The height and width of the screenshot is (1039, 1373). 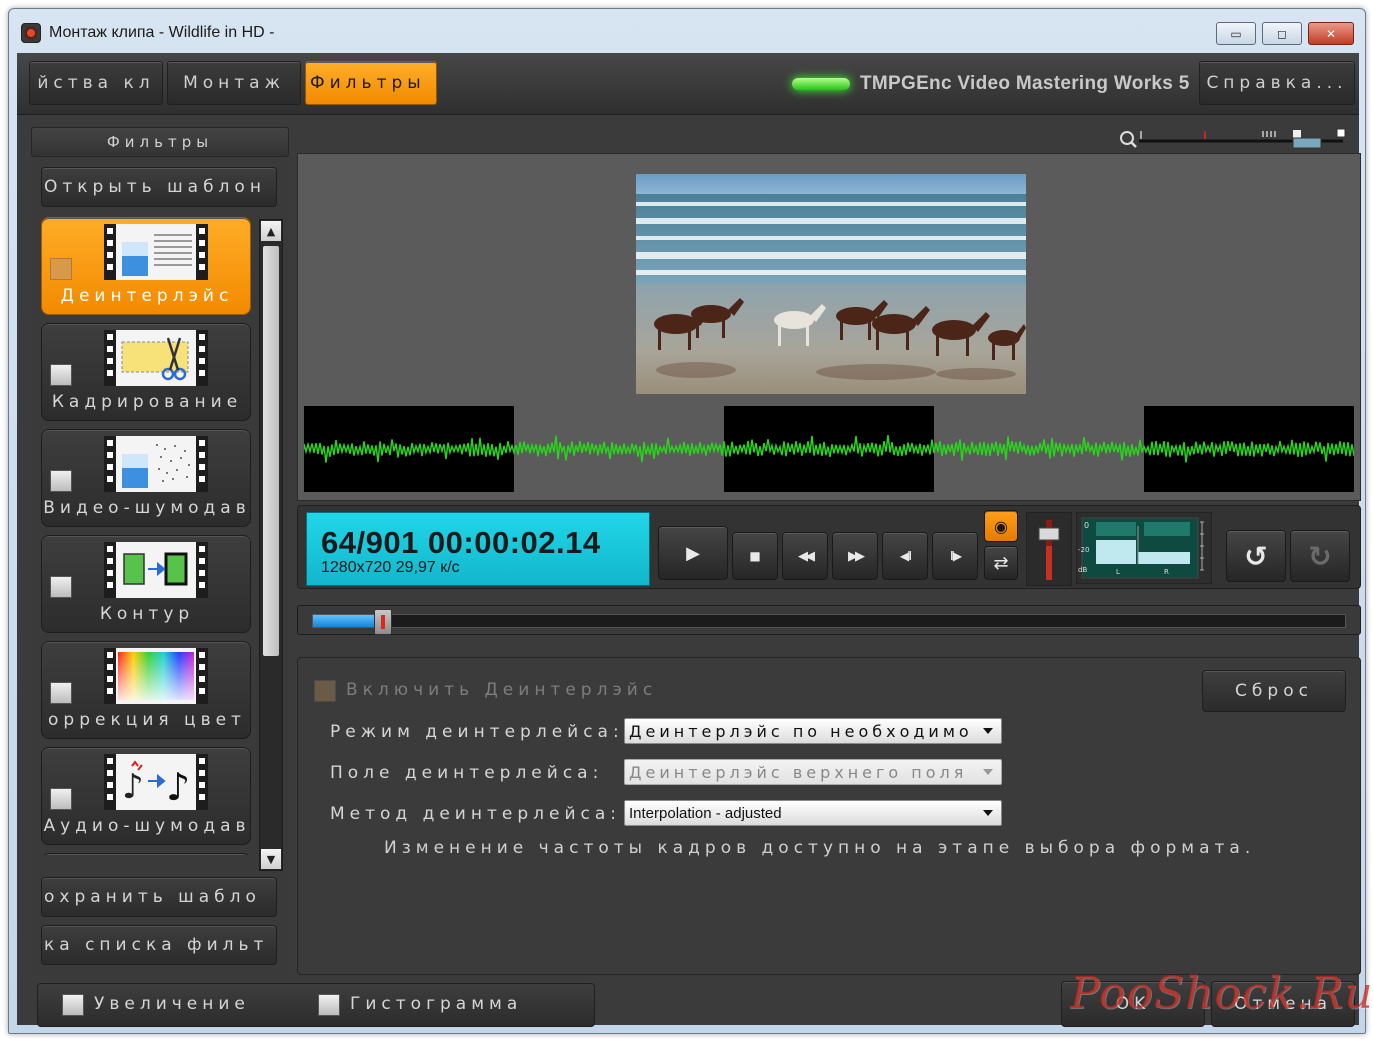 I want to click on audio-toggle-button: ◉, so click(x=1001, y=526).